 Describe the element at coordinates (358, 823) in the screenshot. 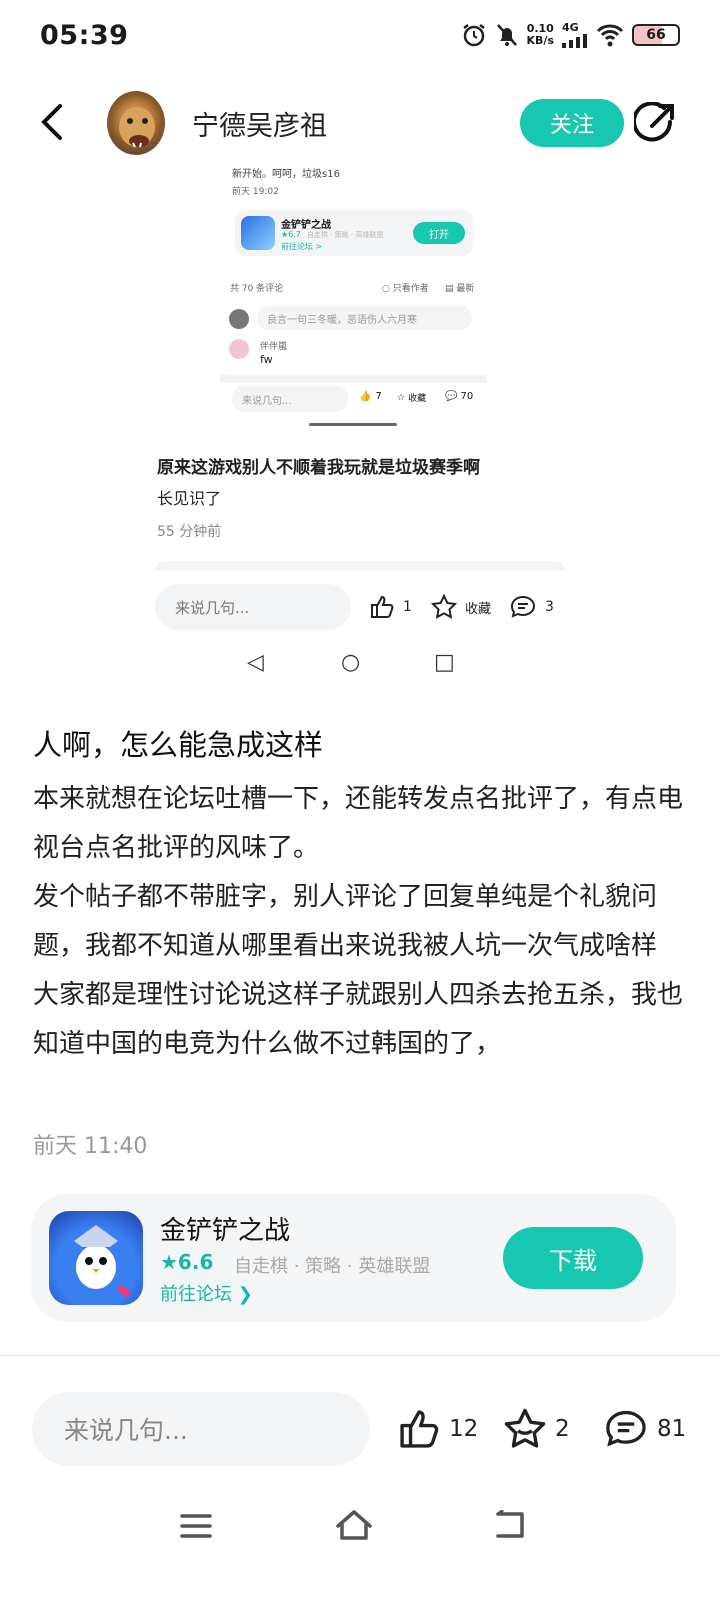

I see `post-paragraph: 本来就想在论坛吐槽一下，还能转发点名批评了，有点电视台点名批评的风味了。` at that location.